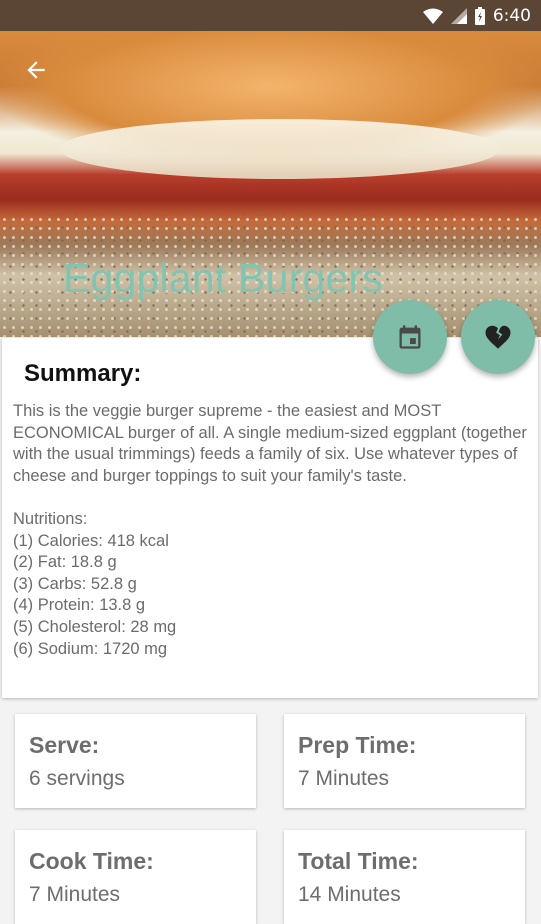 The width and height of the screenshot is (541, 924). I want to click on cook-time-card: Cook Time: 7 Minutes, so click(135, 877).